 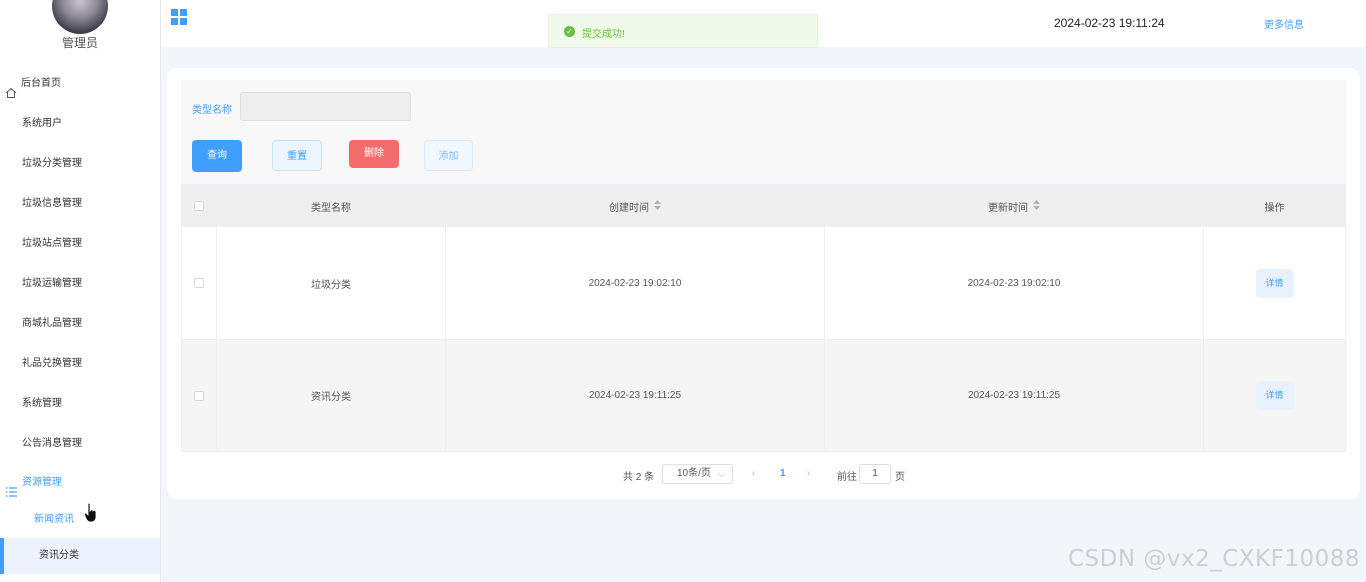 What do you see at coordinates (1274, 208) in the screenshot?
I see `column-header-actions: 操作` at bounding box center [1274, 208].